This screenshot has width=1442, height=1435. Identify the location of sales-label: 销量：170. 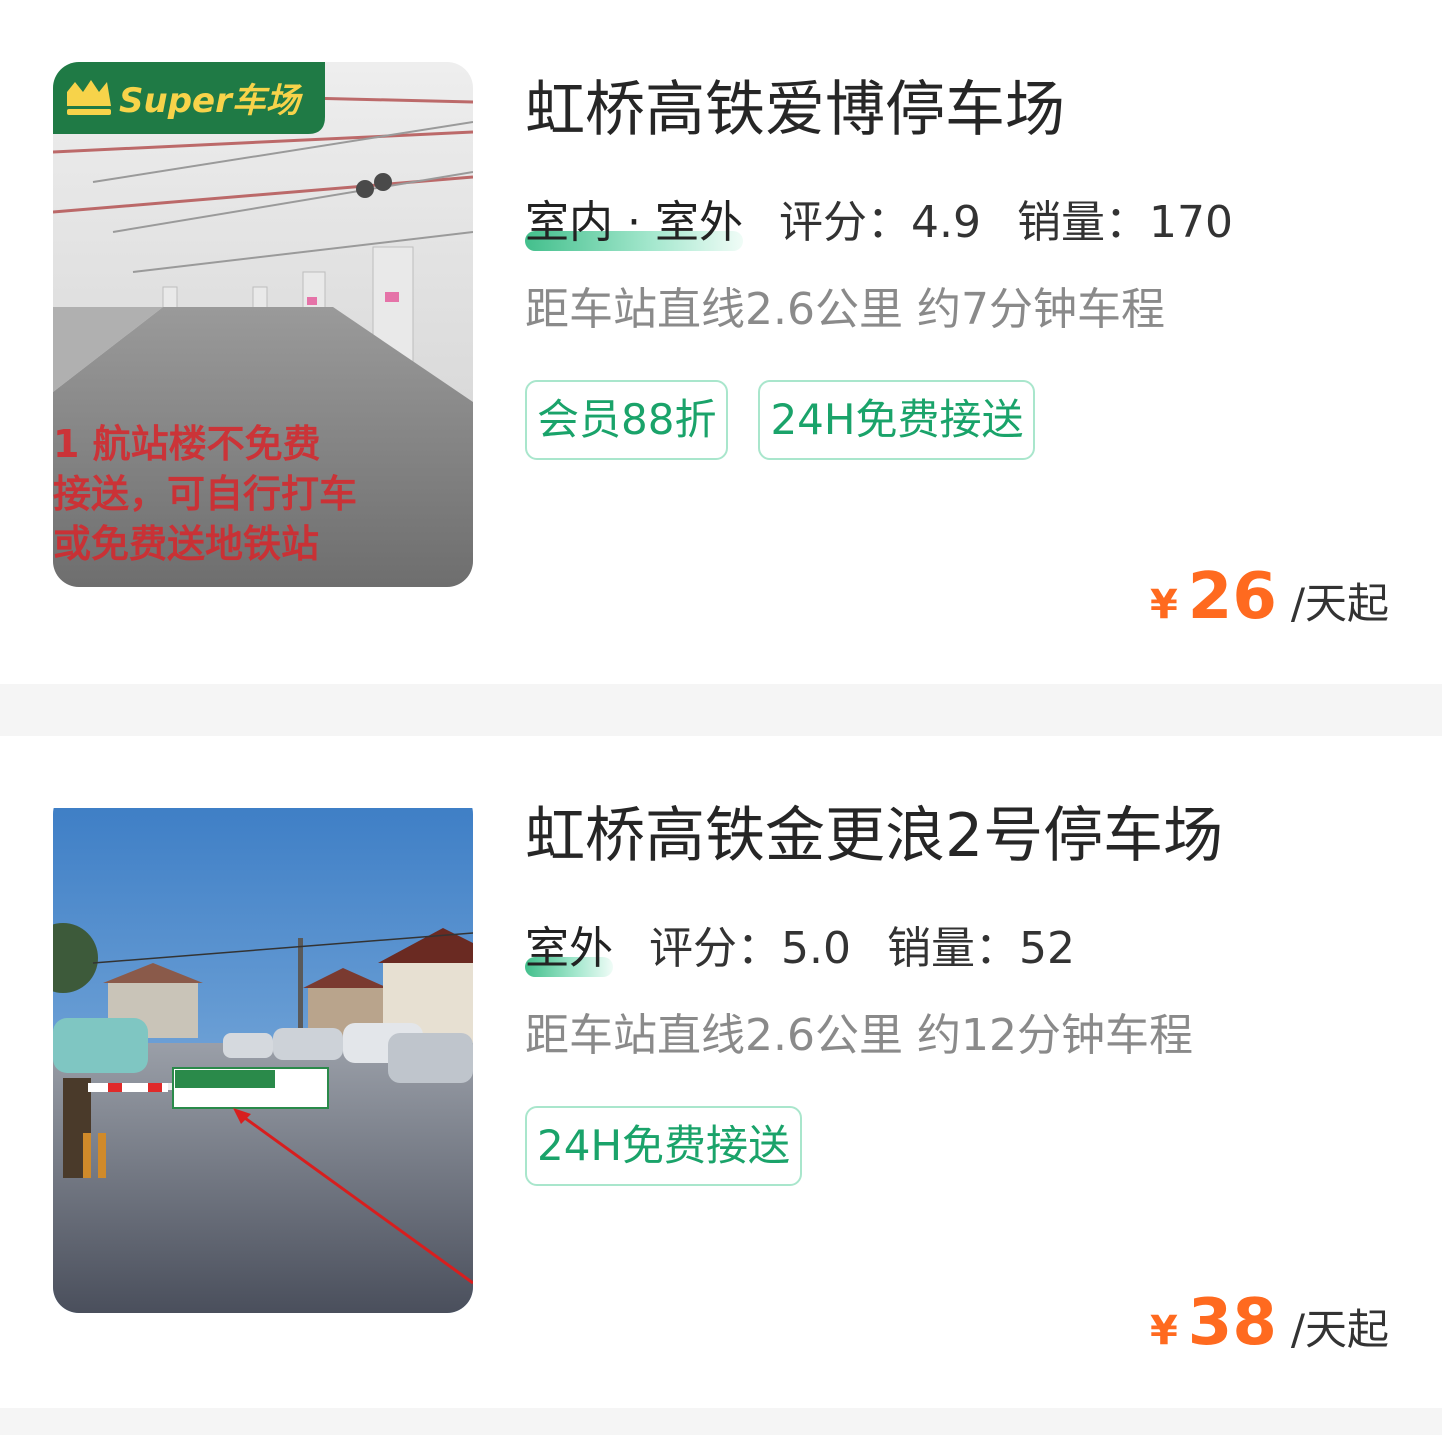
(1124, 222).